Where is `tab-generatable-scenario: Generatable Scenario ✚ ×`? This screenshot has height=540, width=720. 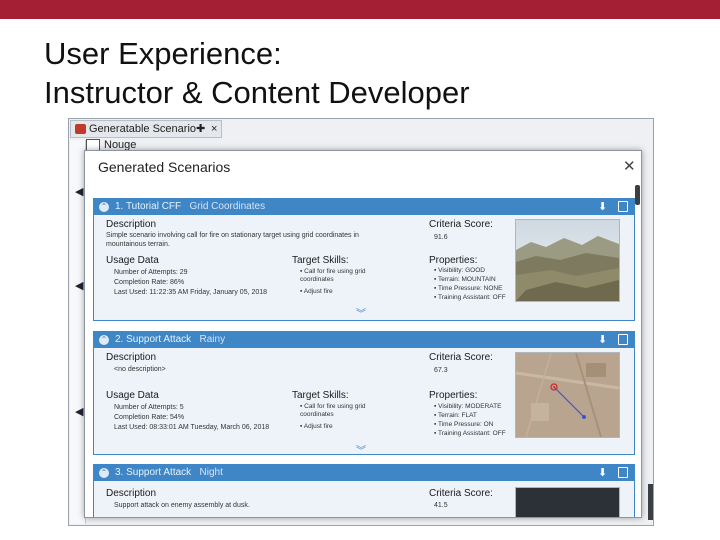
tab-generatable-scenario: Generatable Scenario ✚ × is located at coordinates (146, 129).